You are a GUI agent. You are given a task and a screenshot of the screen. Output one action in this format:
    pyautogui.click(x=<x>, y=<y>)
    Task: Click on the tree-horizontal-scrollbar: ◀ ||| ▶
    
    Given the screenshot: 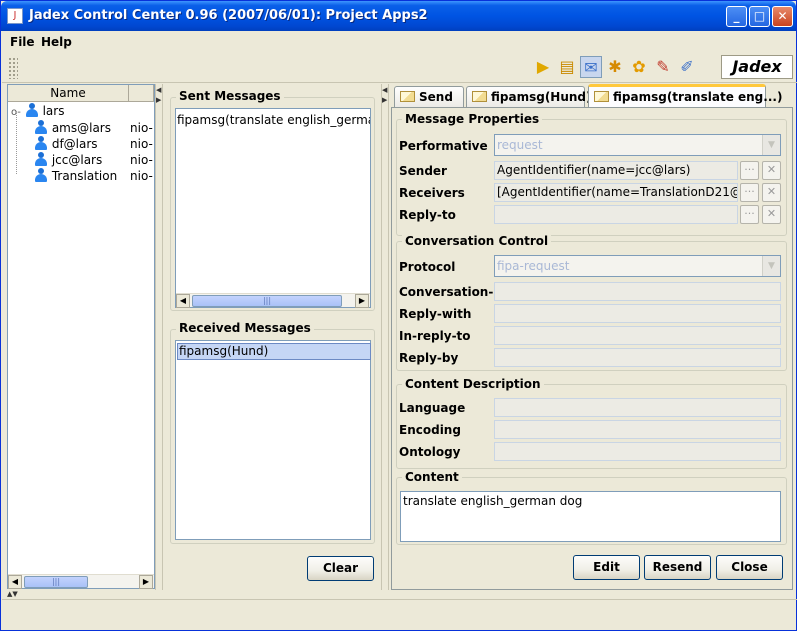 What is the action you would take?
    pyautogui.click(x=81, y=581)
    